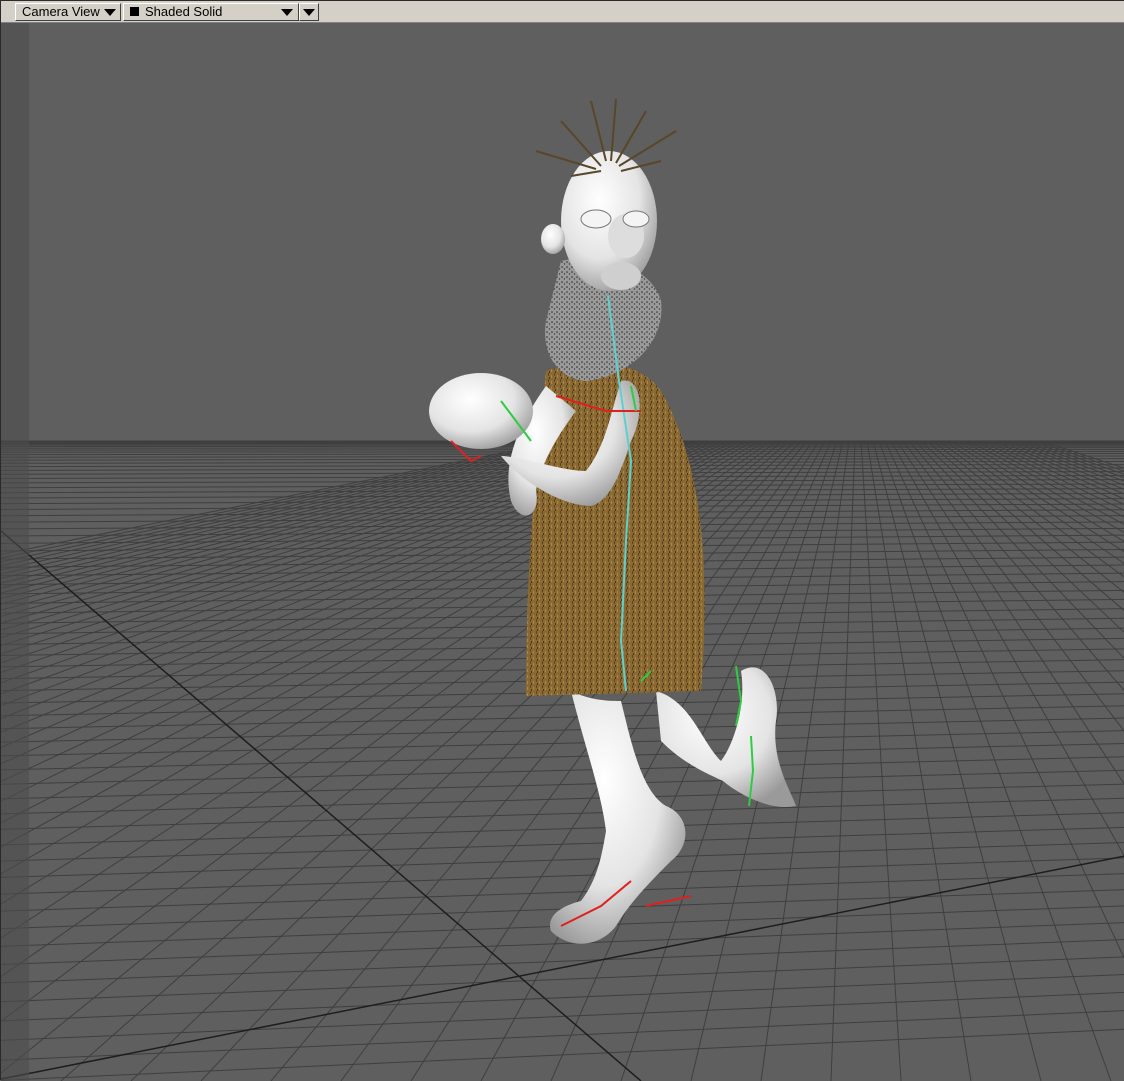 This screenshot has width=1124, height=1081. Describe the element at coordinates (183, 12) in the screenshot. I see `shading-mode-label: Shaded Solid` at that location.